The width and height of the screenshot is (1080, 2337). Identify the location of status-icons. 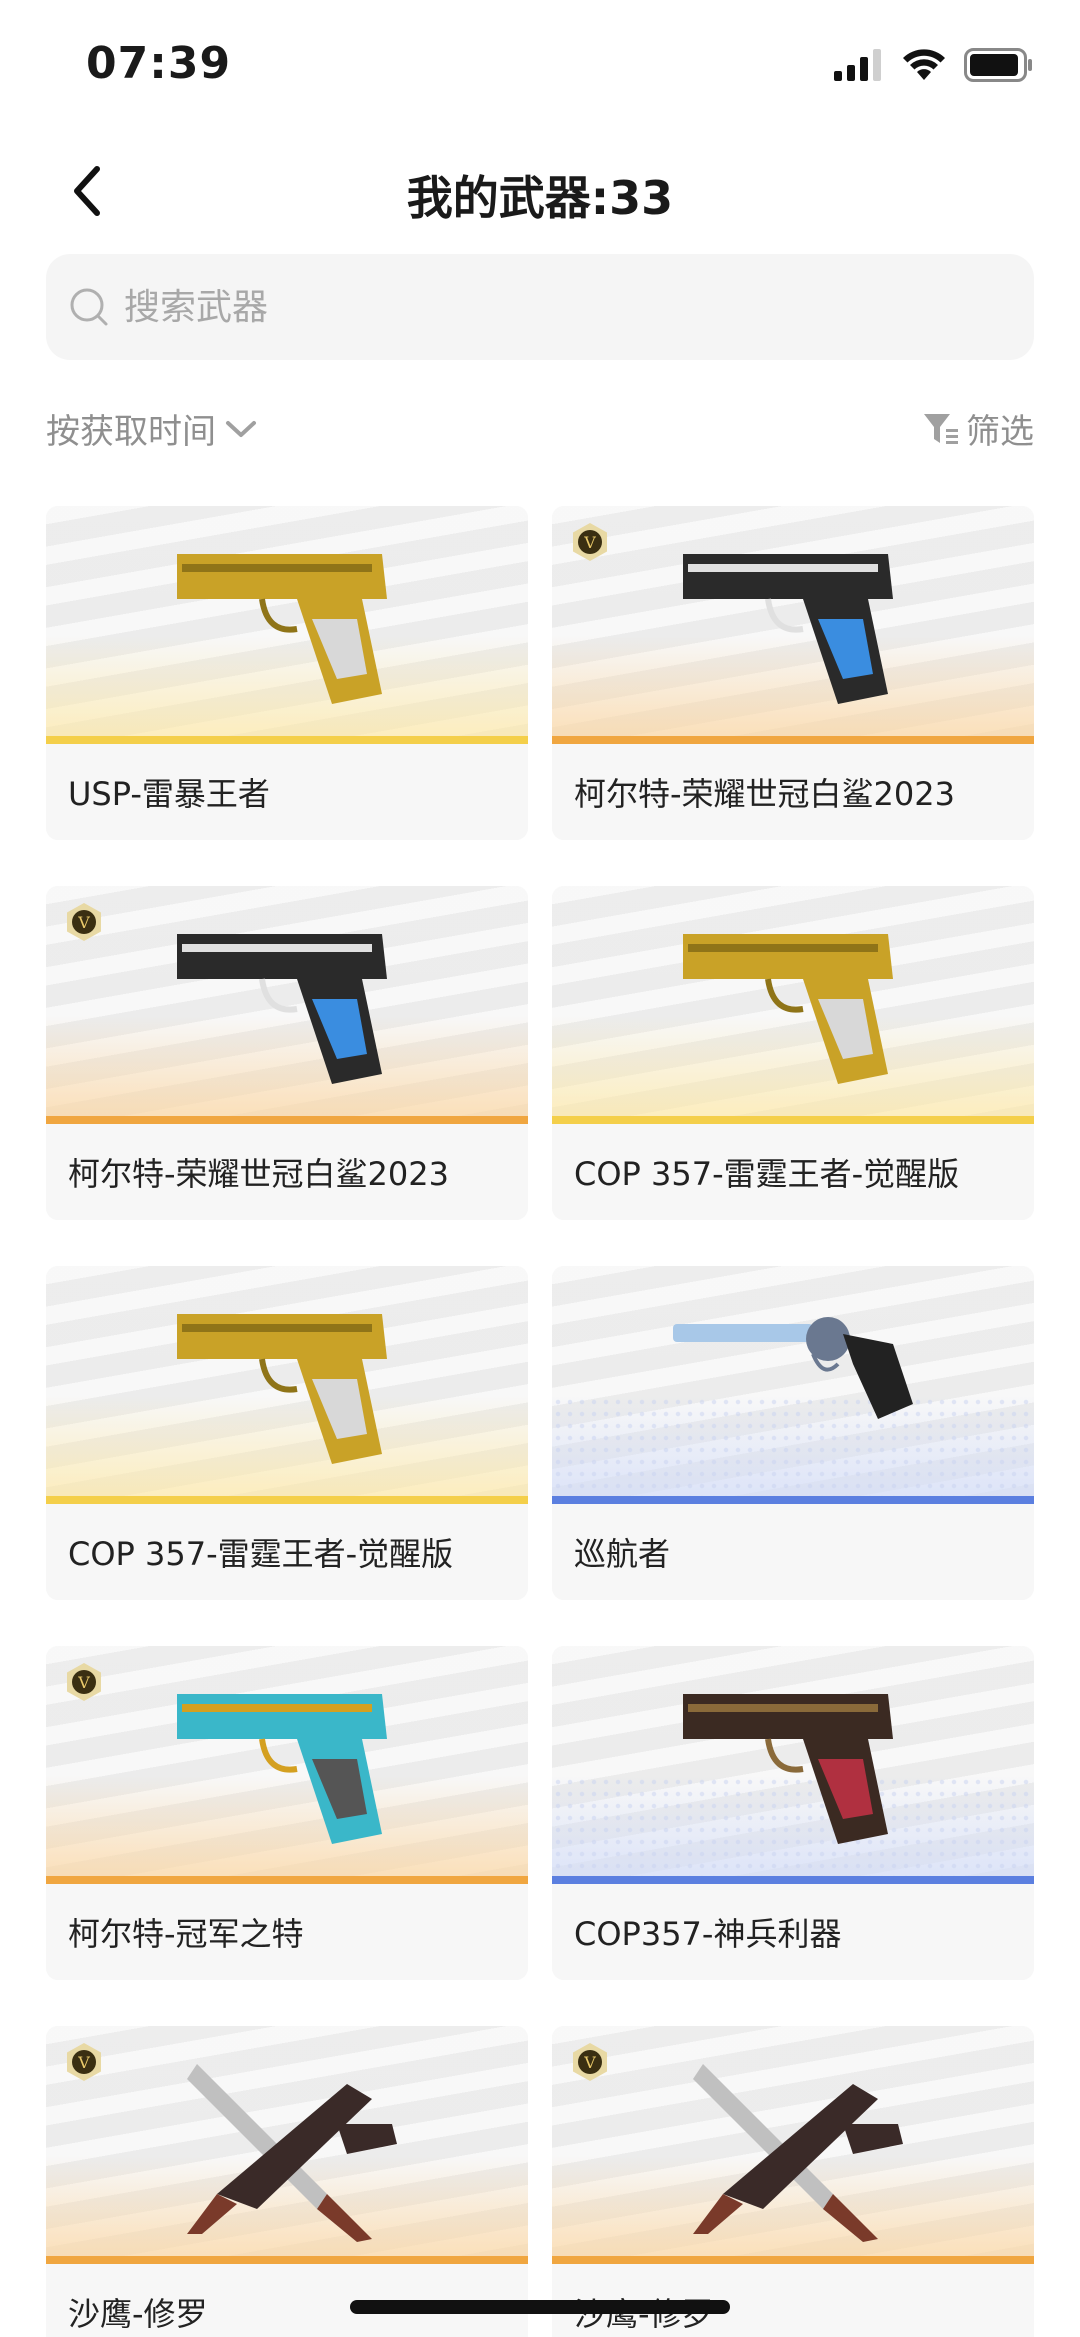
(934, 65).